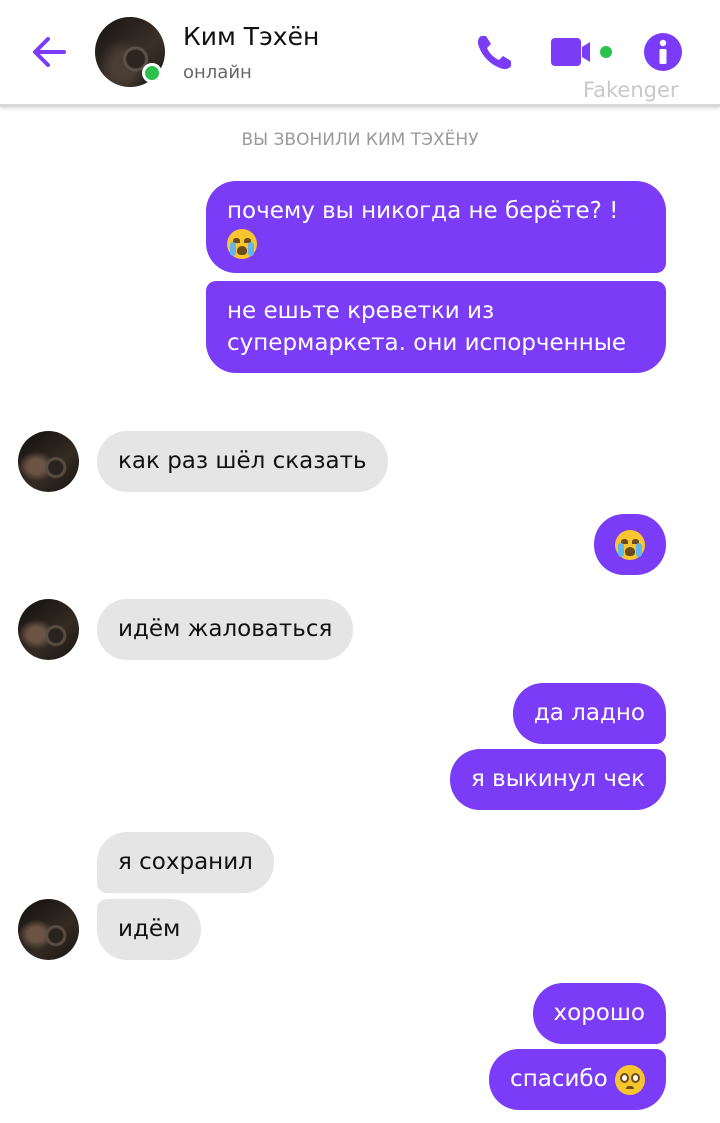 Image resolution: width=720 pixels, height=1123 pixels. I want to click on arrow-left-icon, so click(50, 52).